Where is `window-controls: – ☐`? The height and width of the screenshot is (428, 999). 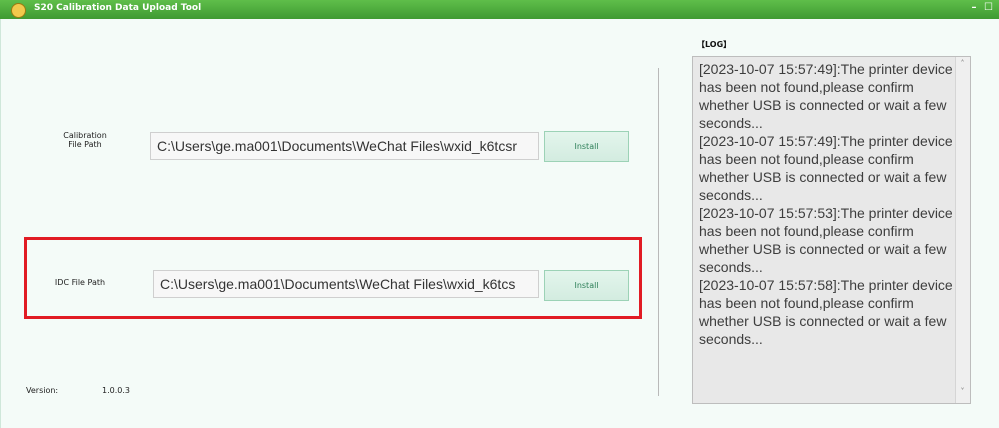
window-controls: – ☐ is located at coordinates (983, 7).